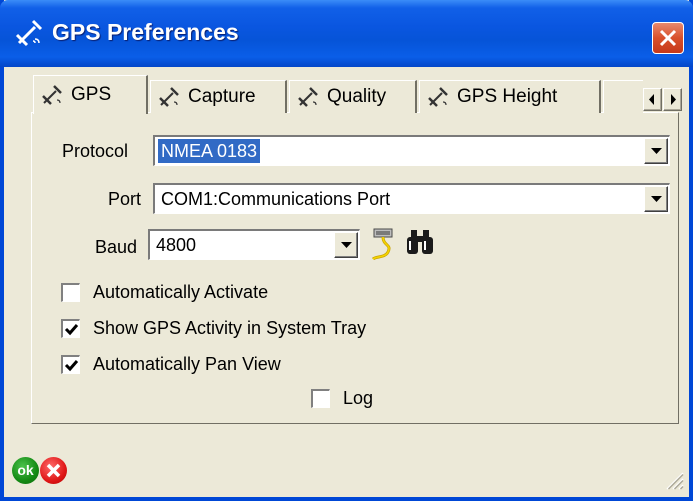 This screenshot has width=693, height=501. I want to click on baud-dropdown-button, so click(346, 245).